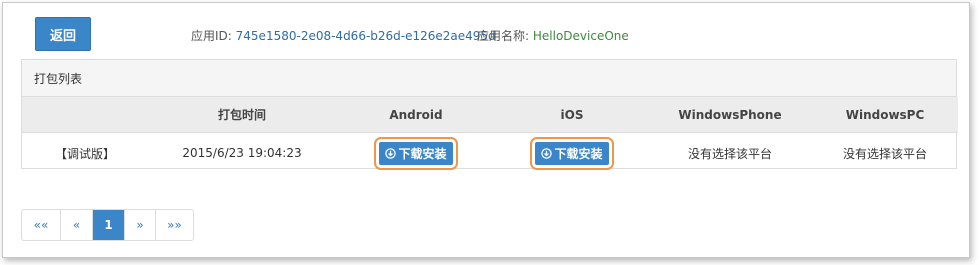  Describe the element at coordinates (416, 115) in the screenshot. I see `column-header-android: Android` at that location.